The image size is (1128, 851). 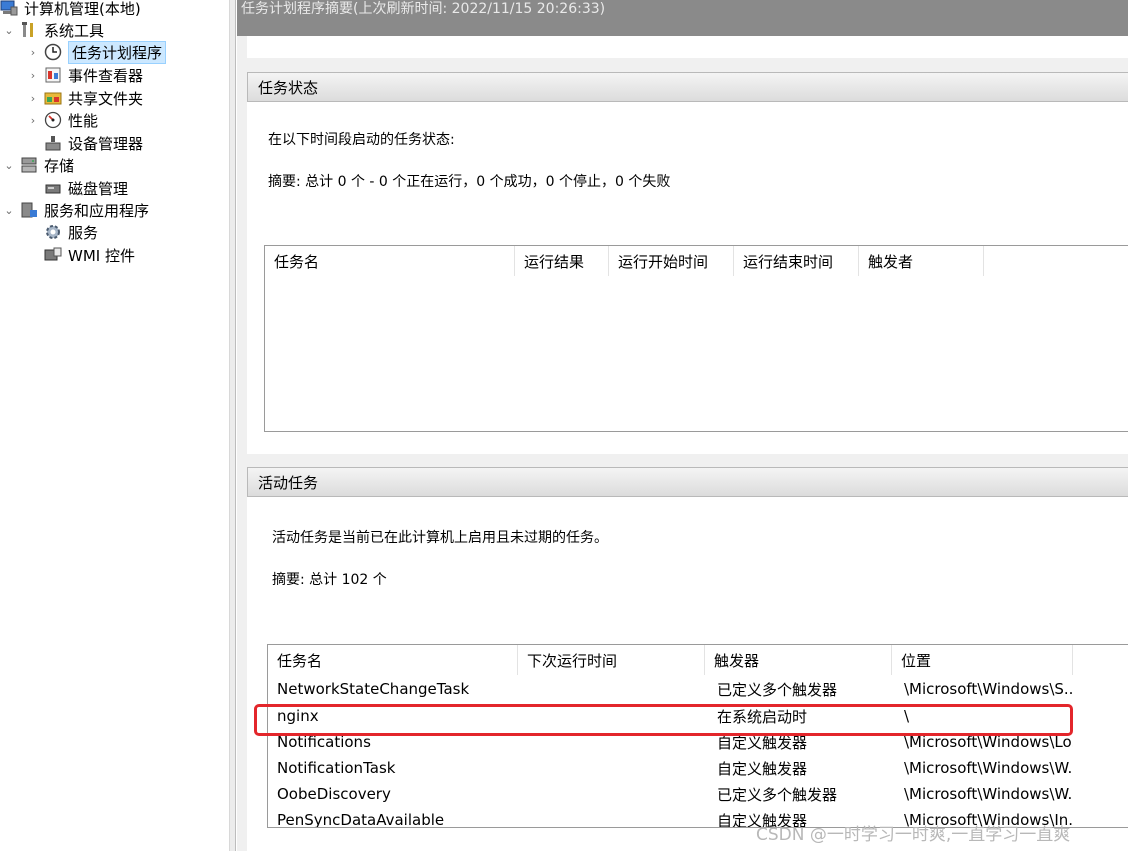 I want to click on tree-node-wmi: WMI 控件, so click(x=89, y=255).